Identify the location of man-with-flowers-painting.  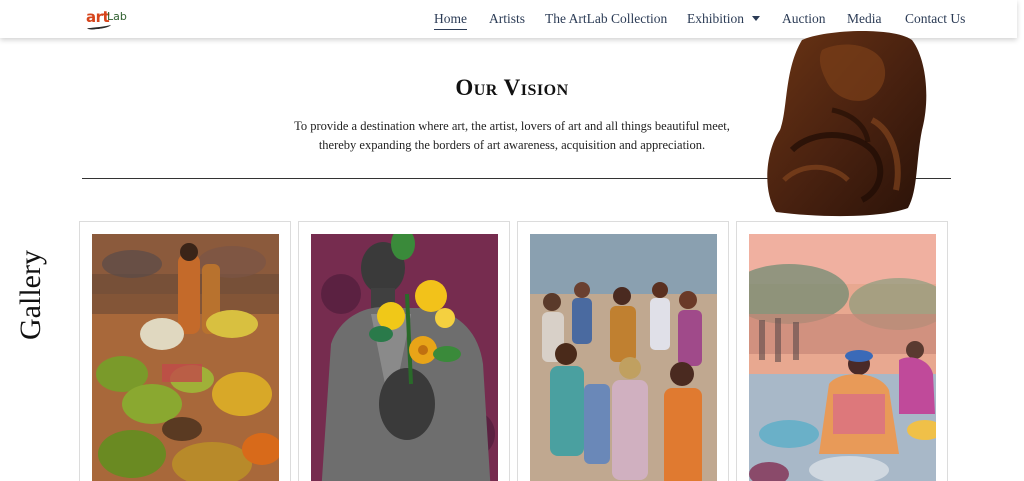
(404, 357).